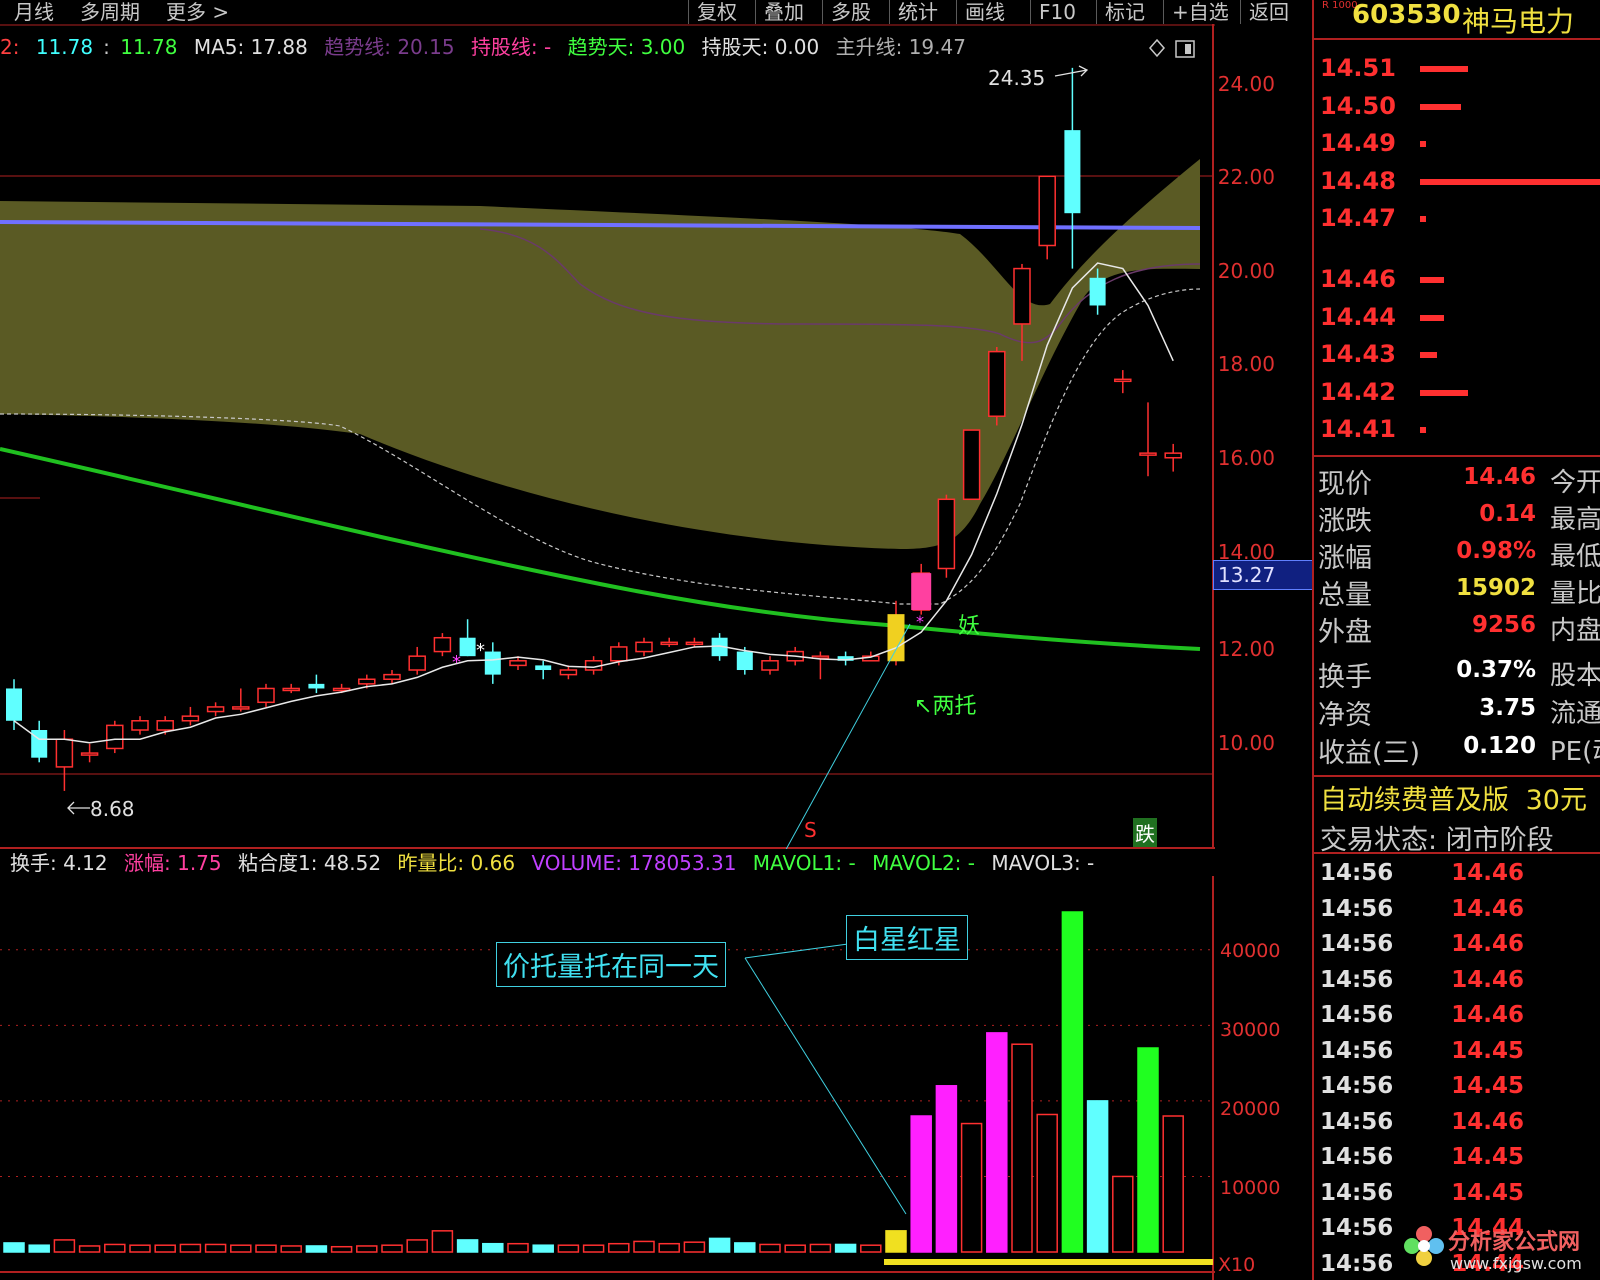  What do you see at coordinates (1516, 1263) in the screenshot?
I see `watermark-url: www.fxjgsw.com` at bounding box center [1516, 1263].